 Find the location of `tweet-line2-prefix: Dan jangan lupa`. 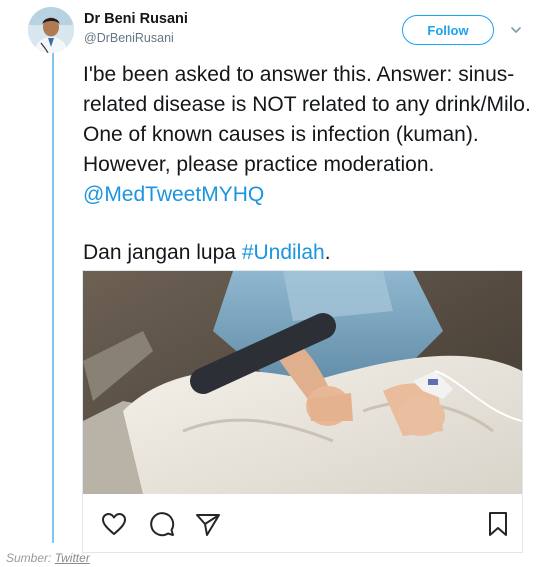

tweet-line2-prefix: Dan jangan lupa is located at coordinates (159, 252).